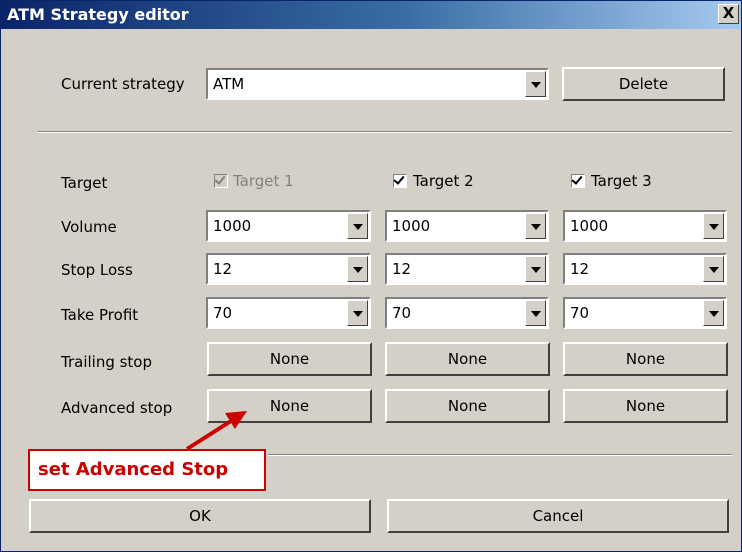  What do you see at coordinates (621, 181) in the screenshot?
I see `target-3-label: Target 3` at bounding box center [621, 181].